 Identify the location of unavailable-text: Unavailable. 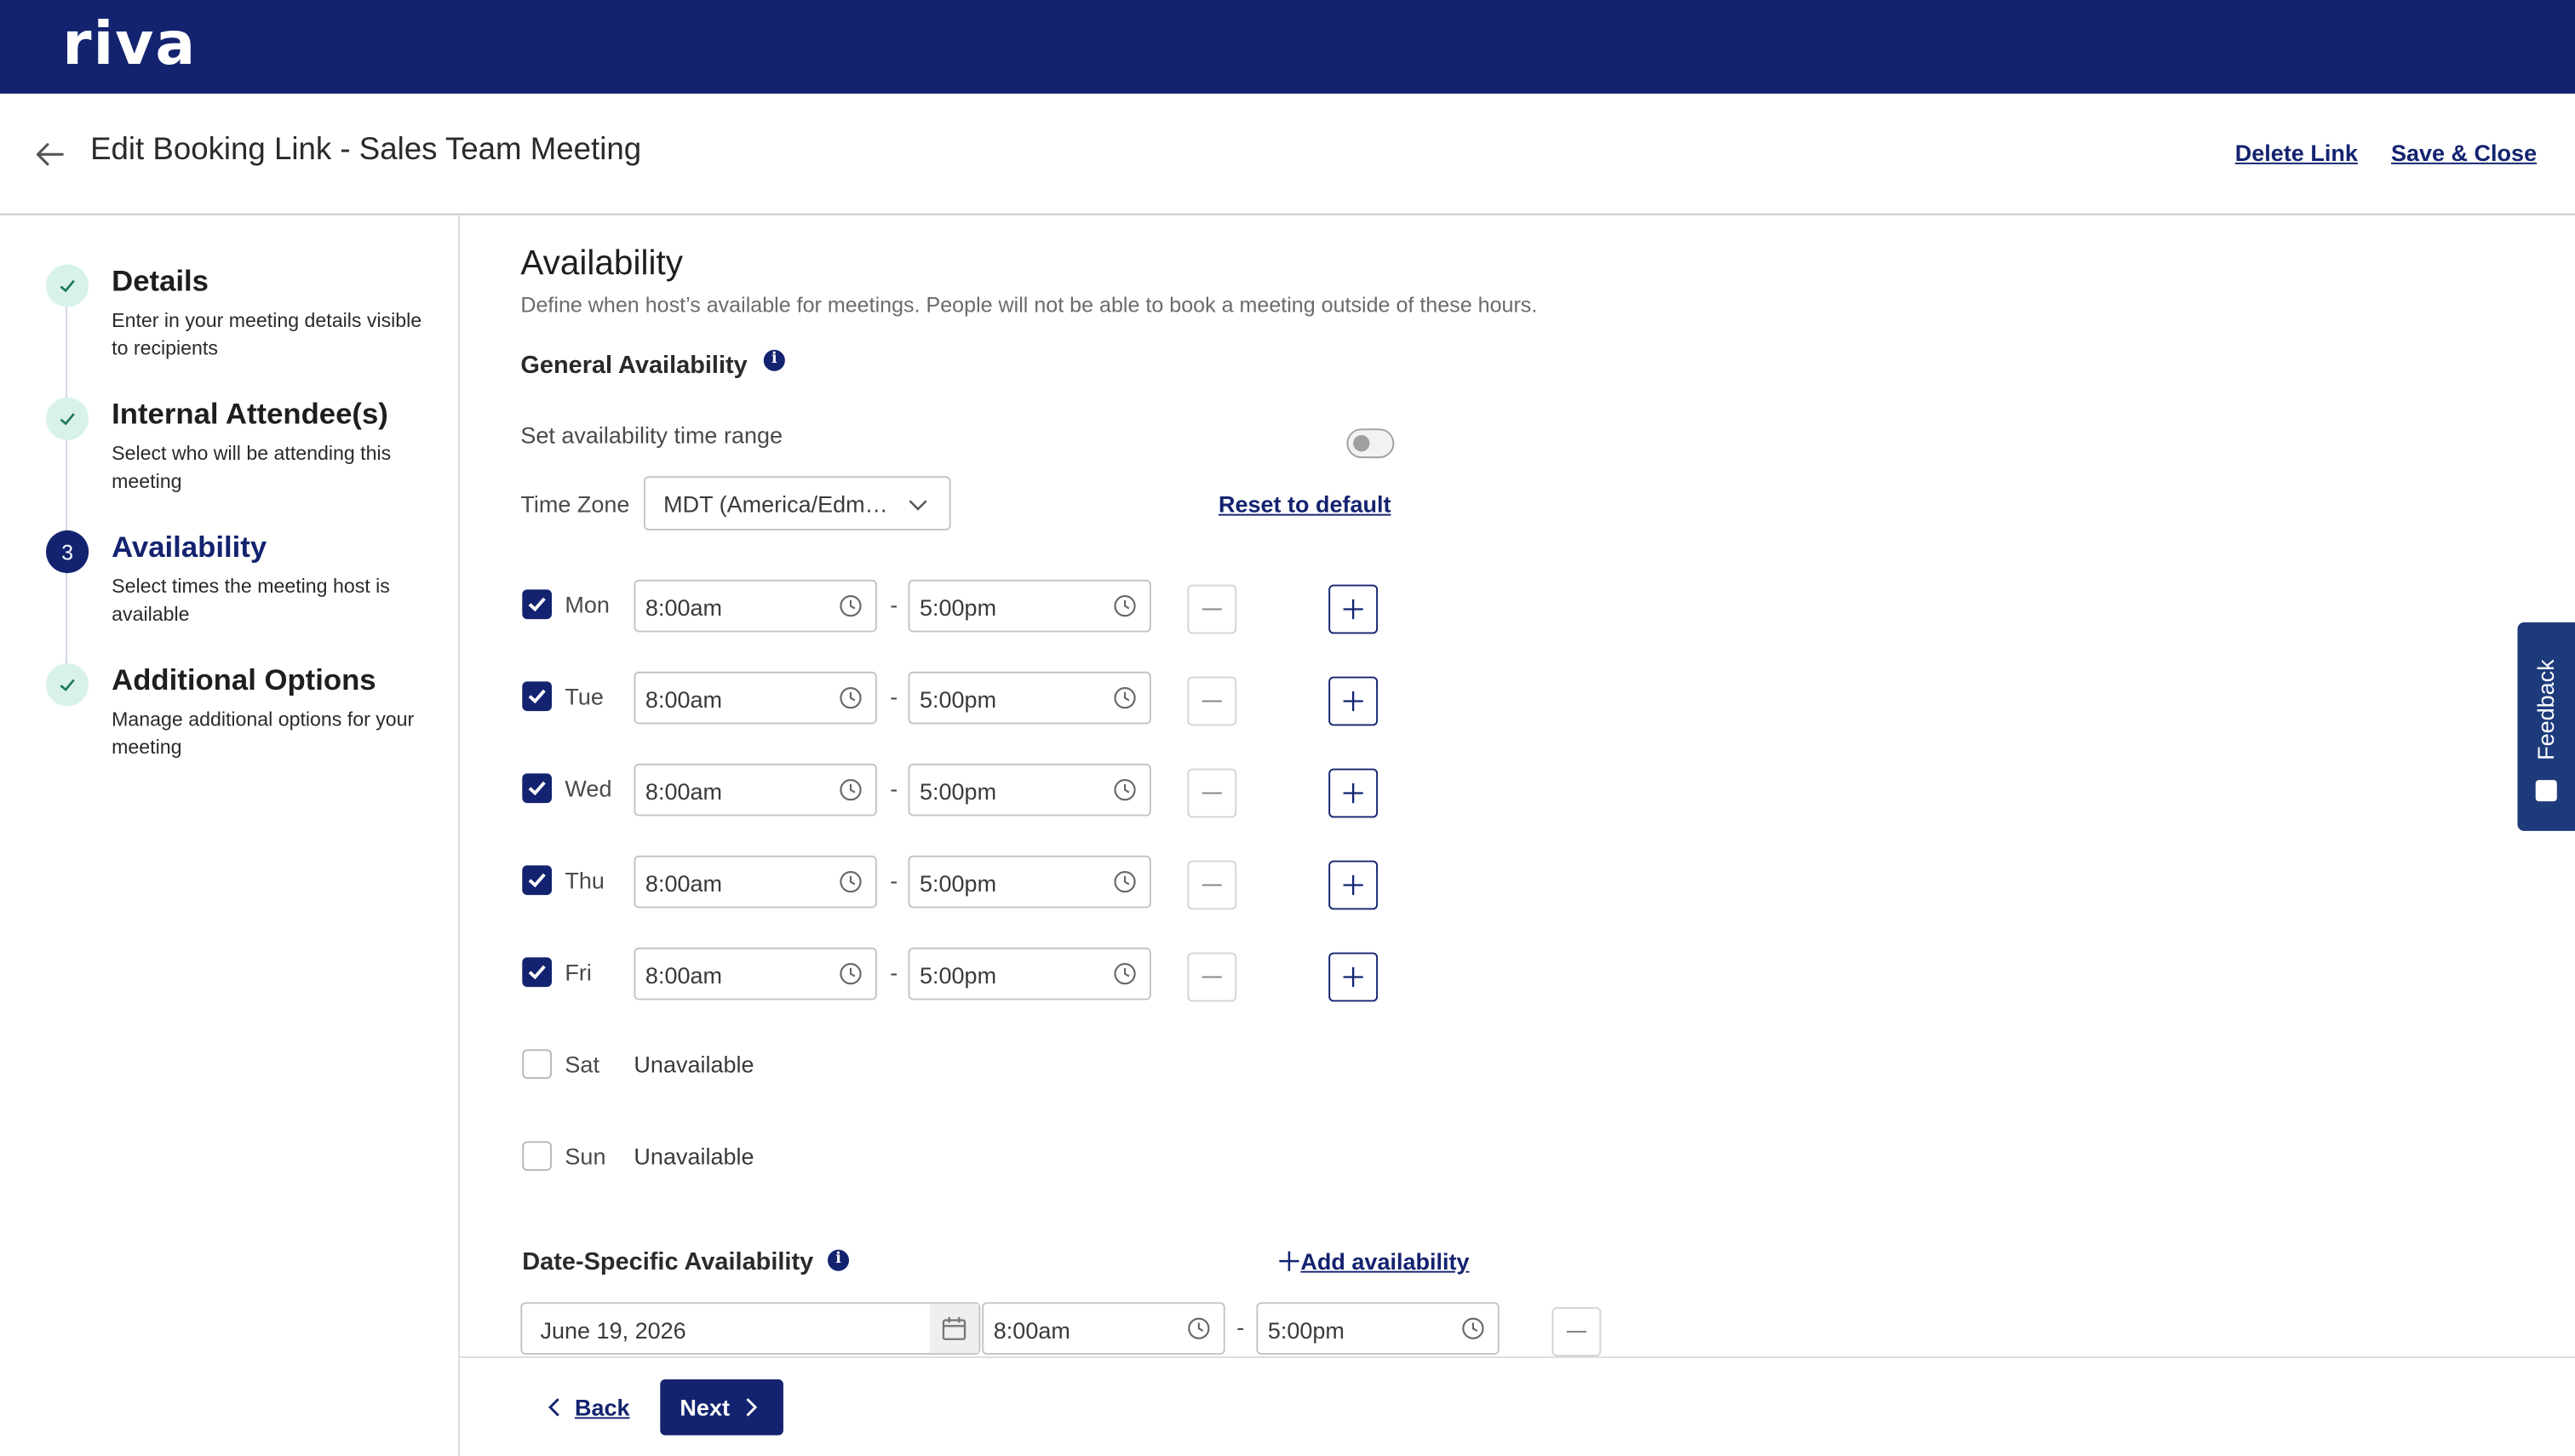
(694, 1064).